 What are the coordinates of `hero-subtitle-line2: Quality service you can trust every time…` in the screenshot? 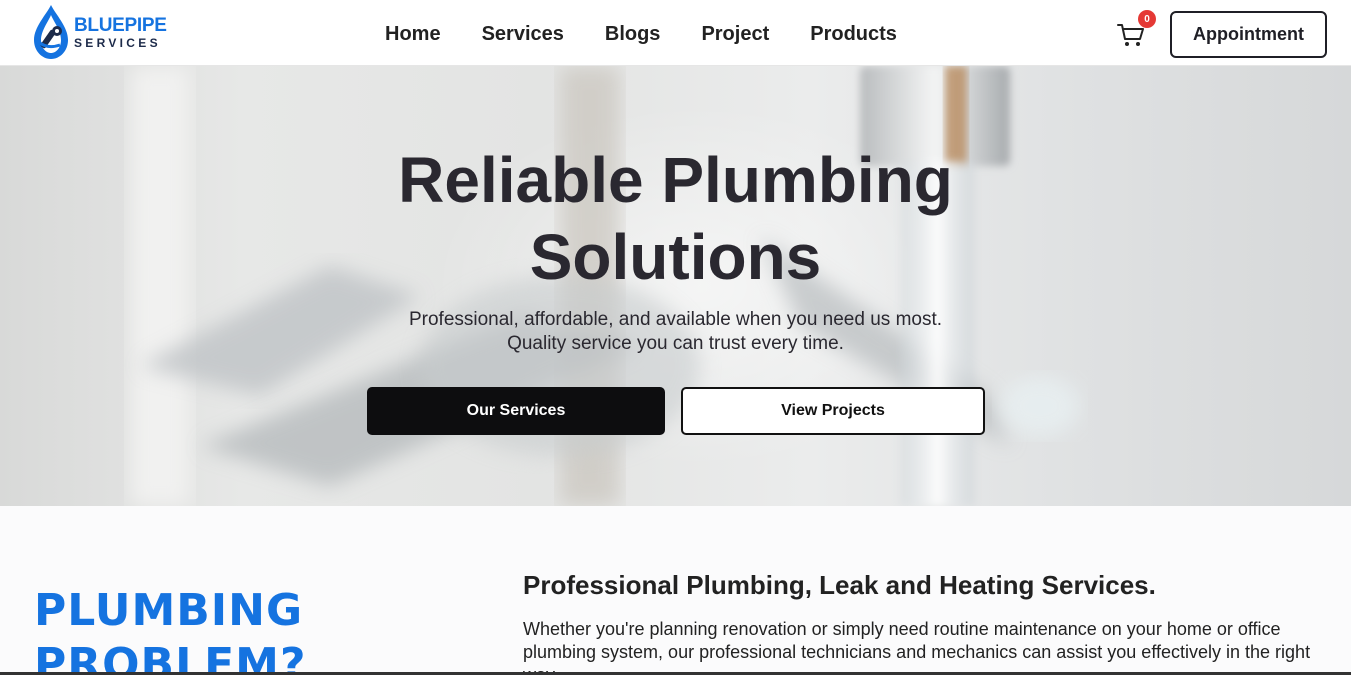 It's located at (675, 343).